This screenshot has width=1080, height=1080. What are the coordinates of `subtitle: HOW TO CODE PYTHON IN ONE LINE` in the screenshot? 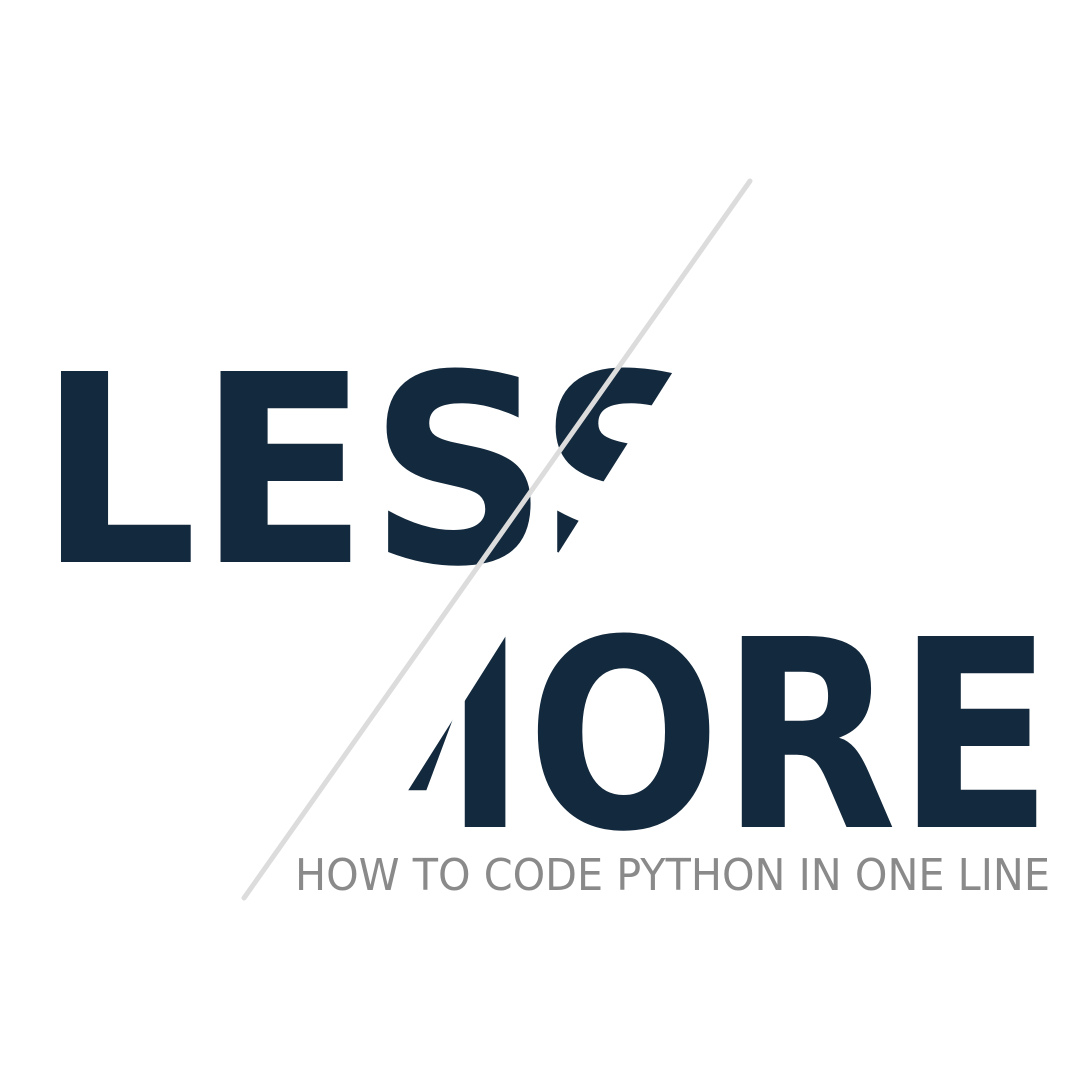 It's located at (672, 875).